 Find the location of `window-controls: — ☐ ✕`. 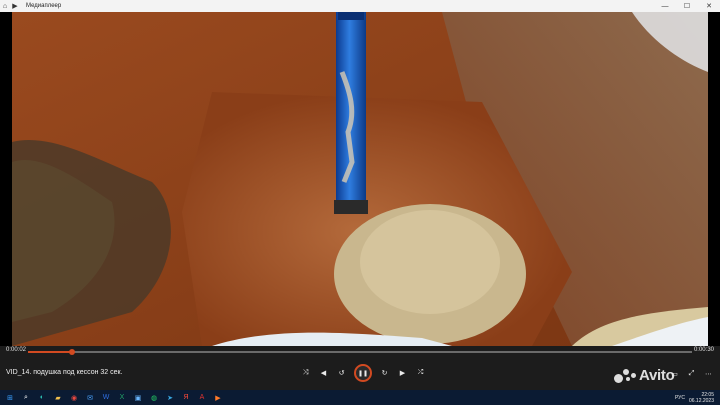

window-controls: — ☐ ✕ is located at coordinates (687, 6).